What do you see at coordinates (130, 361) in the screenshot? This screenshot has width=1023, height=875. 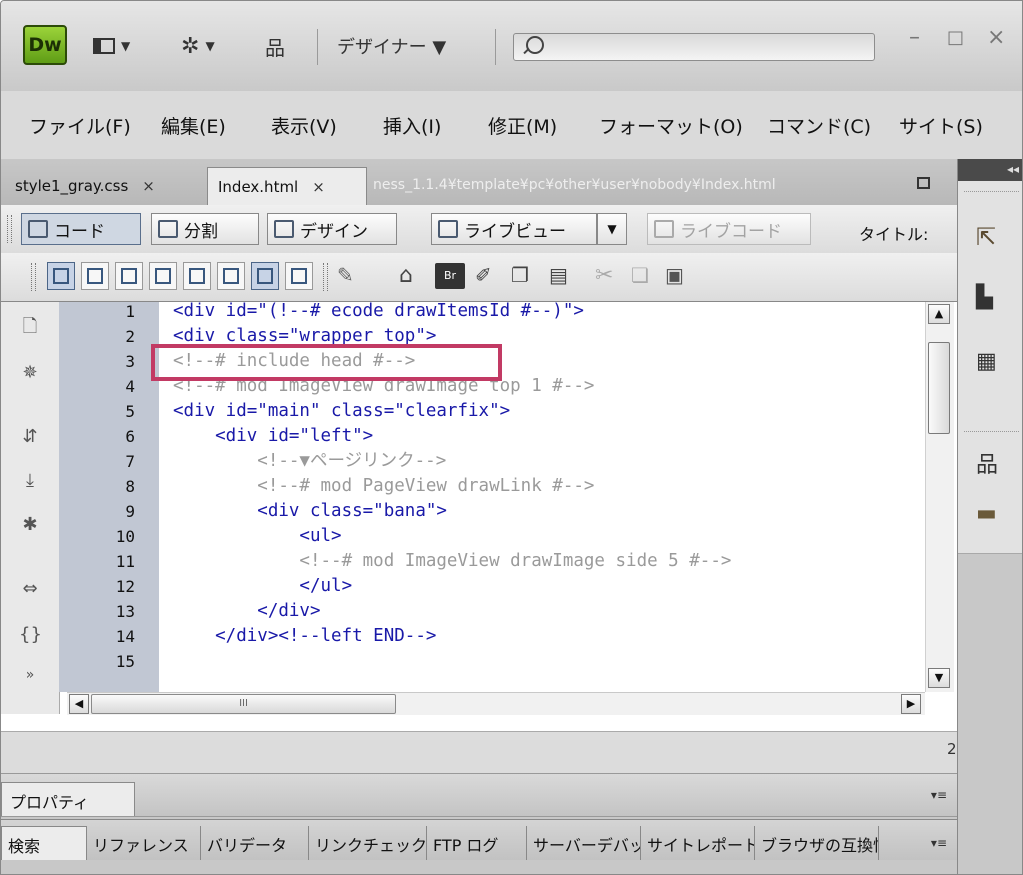 I see `line-number: 3` at bounding box center [130, 361].